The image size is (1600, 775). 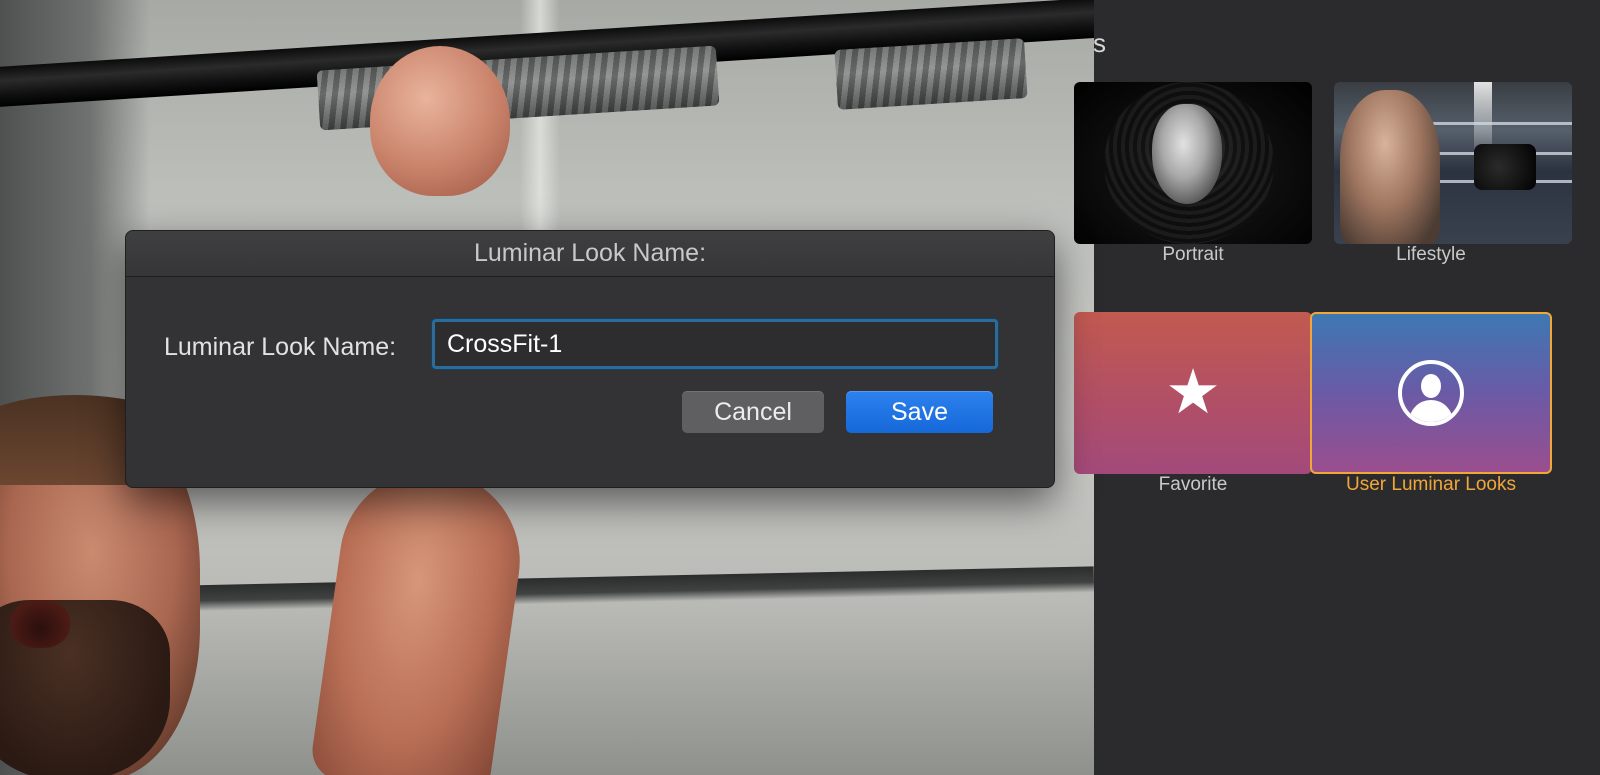 What do you see at coordinates (1431, 386) in the screenshot?
I see `user-icon-head` at bounding box center [1431, 386].